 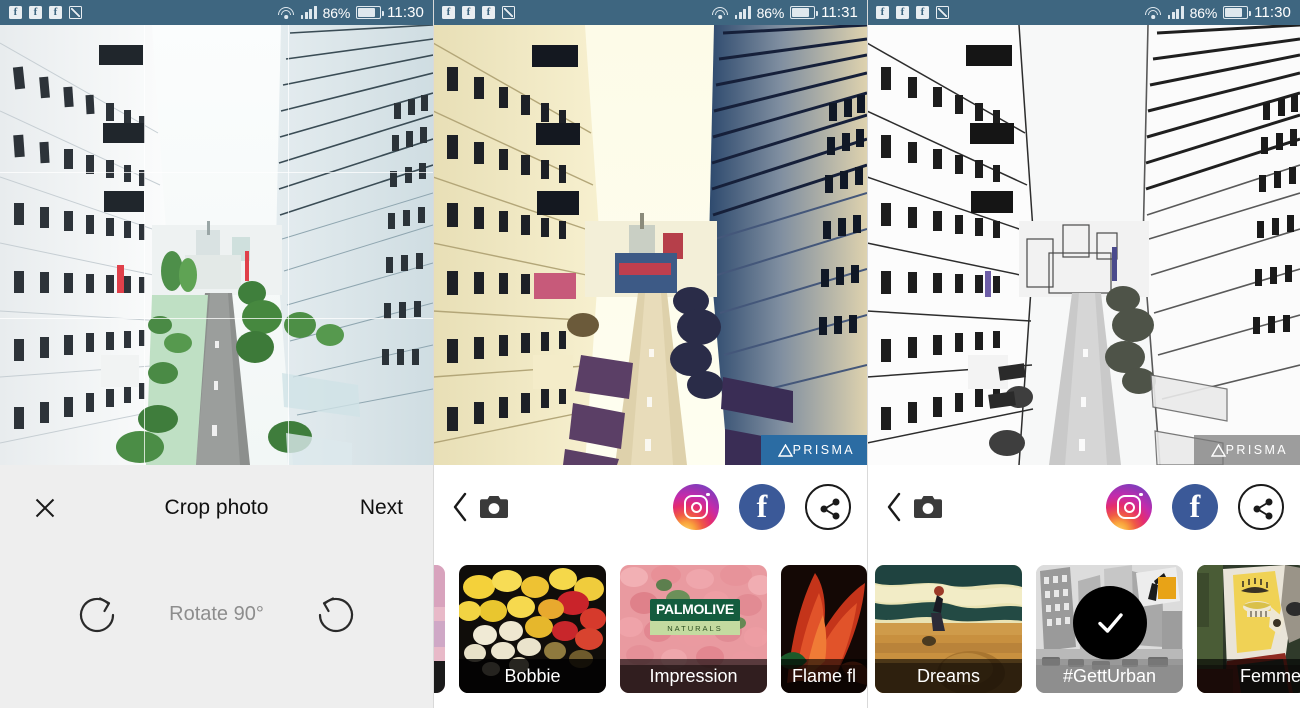 What do you see at coordinates (948, 628) in the screenshot?
I see `filter-thumbnail-dreams: Dreams` at bounding box center [948, 628].